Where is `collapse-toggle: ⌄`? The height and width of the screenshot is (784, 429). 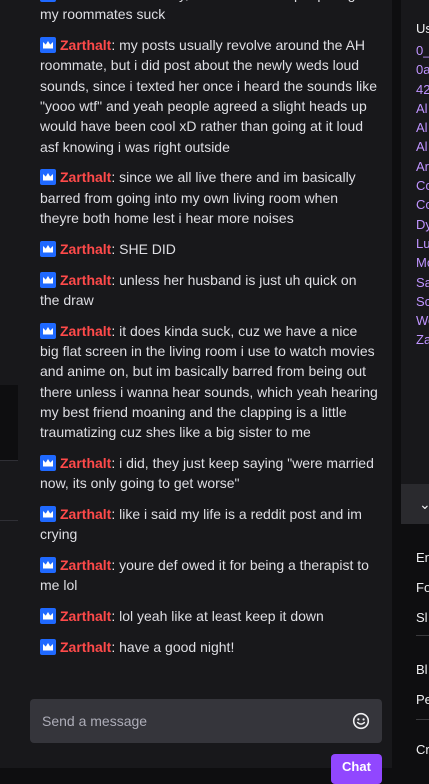 collapse-toggle: ⌄ is located at coordinates (415, 504).